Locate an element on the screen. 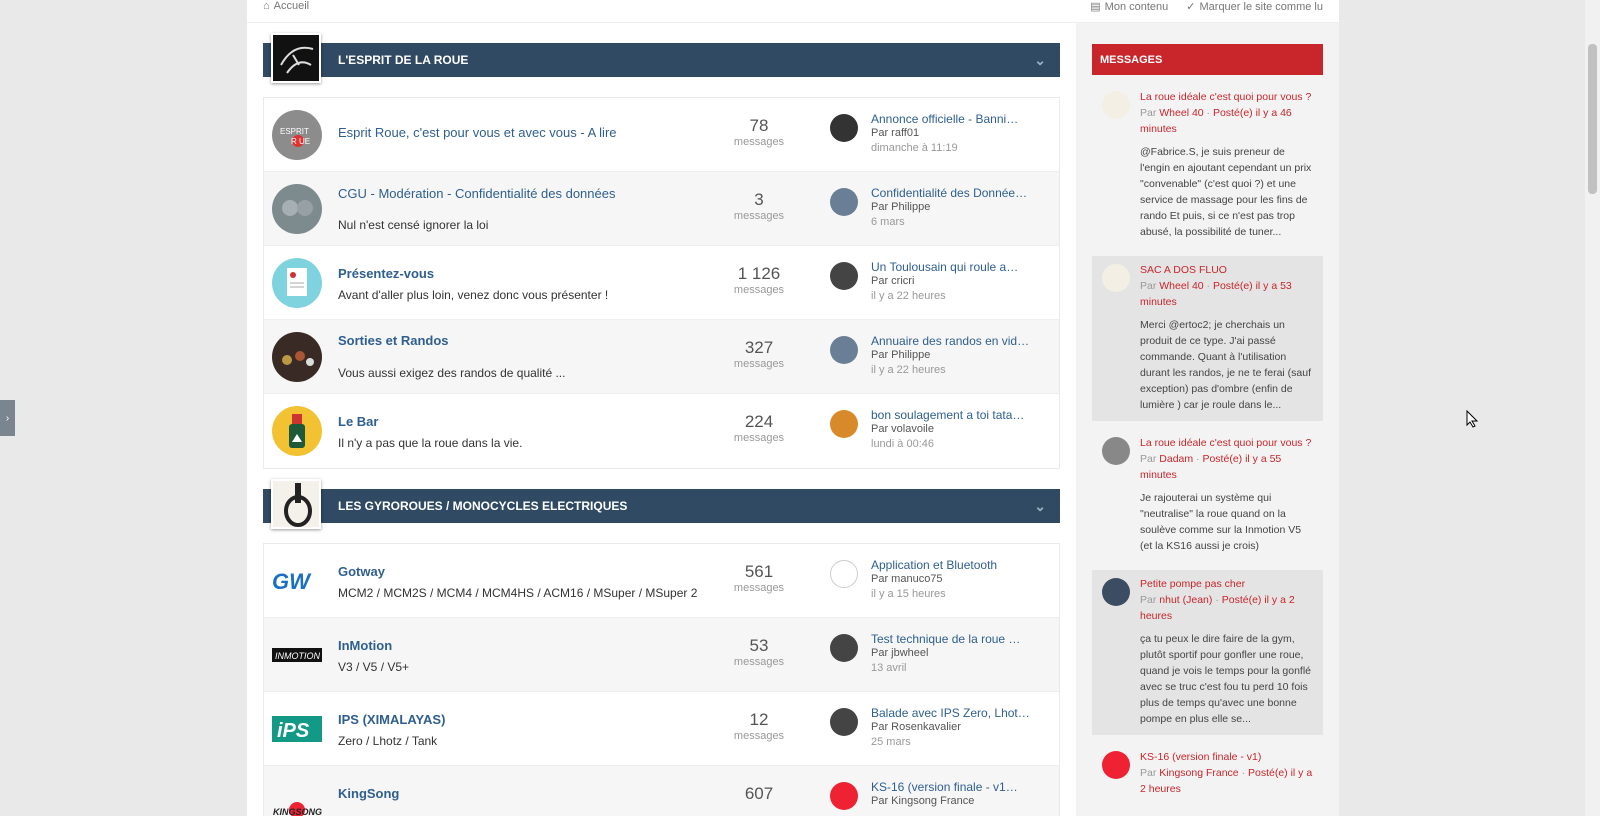 Image resolution: width=1600 pixels, height=816 pixels. forum-title: InMotion is located at coordinates (365, 645).